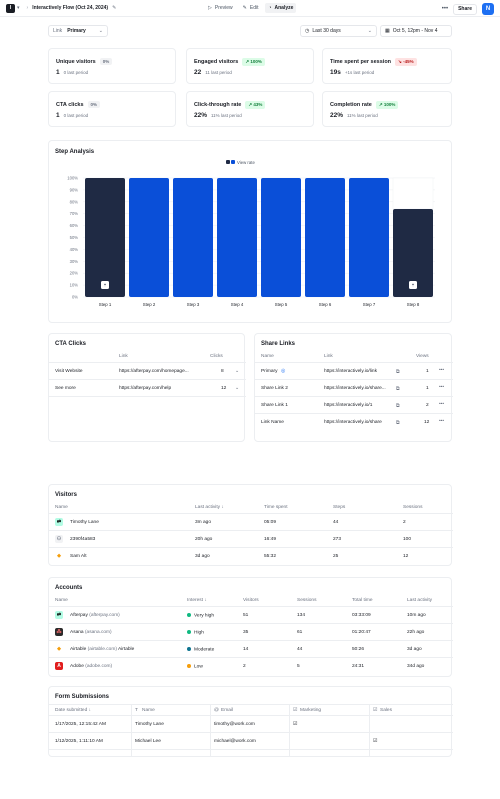 The height and width of the screenshot is (799, 500). Describe the element at coordinates (272, 422) in the screenshot. I see `share-link-name: Link Name` at that location.